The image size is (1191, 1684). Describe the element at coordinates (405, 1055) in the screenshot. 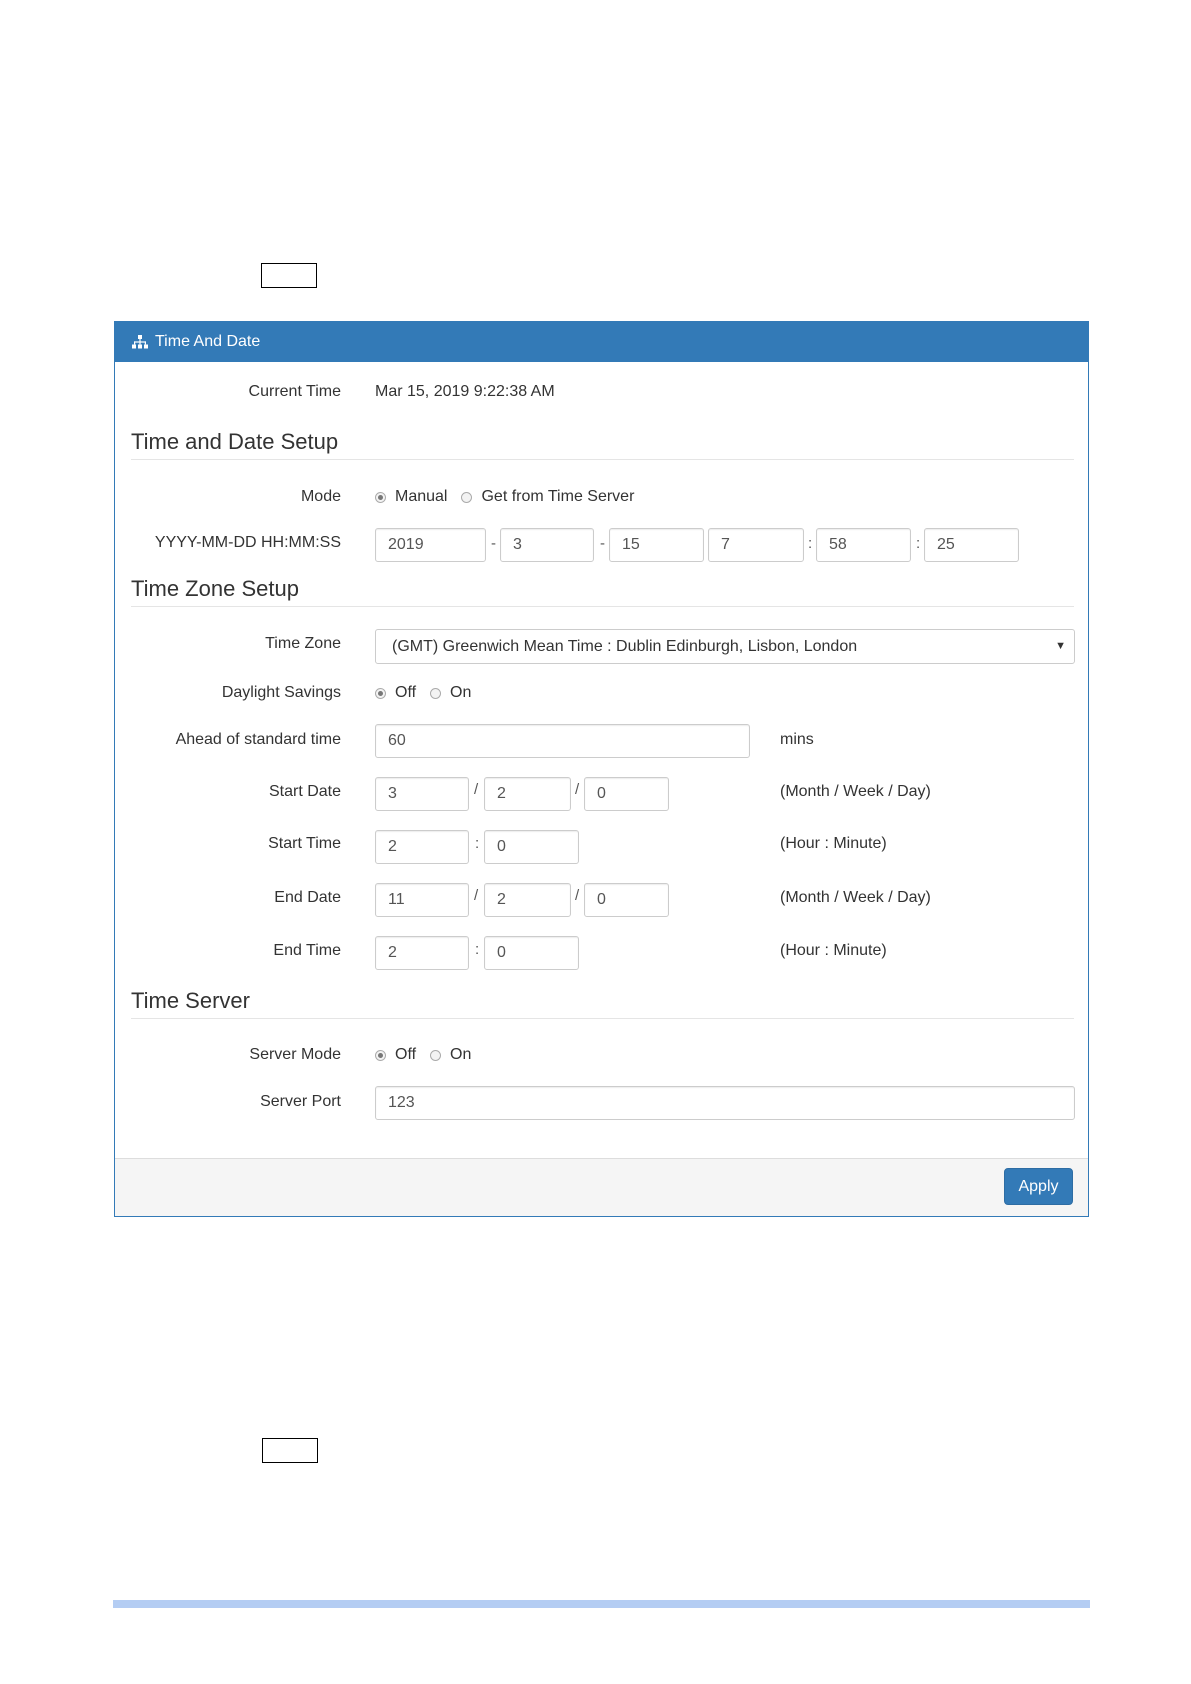

I see `server-off-label: Off` at that location.